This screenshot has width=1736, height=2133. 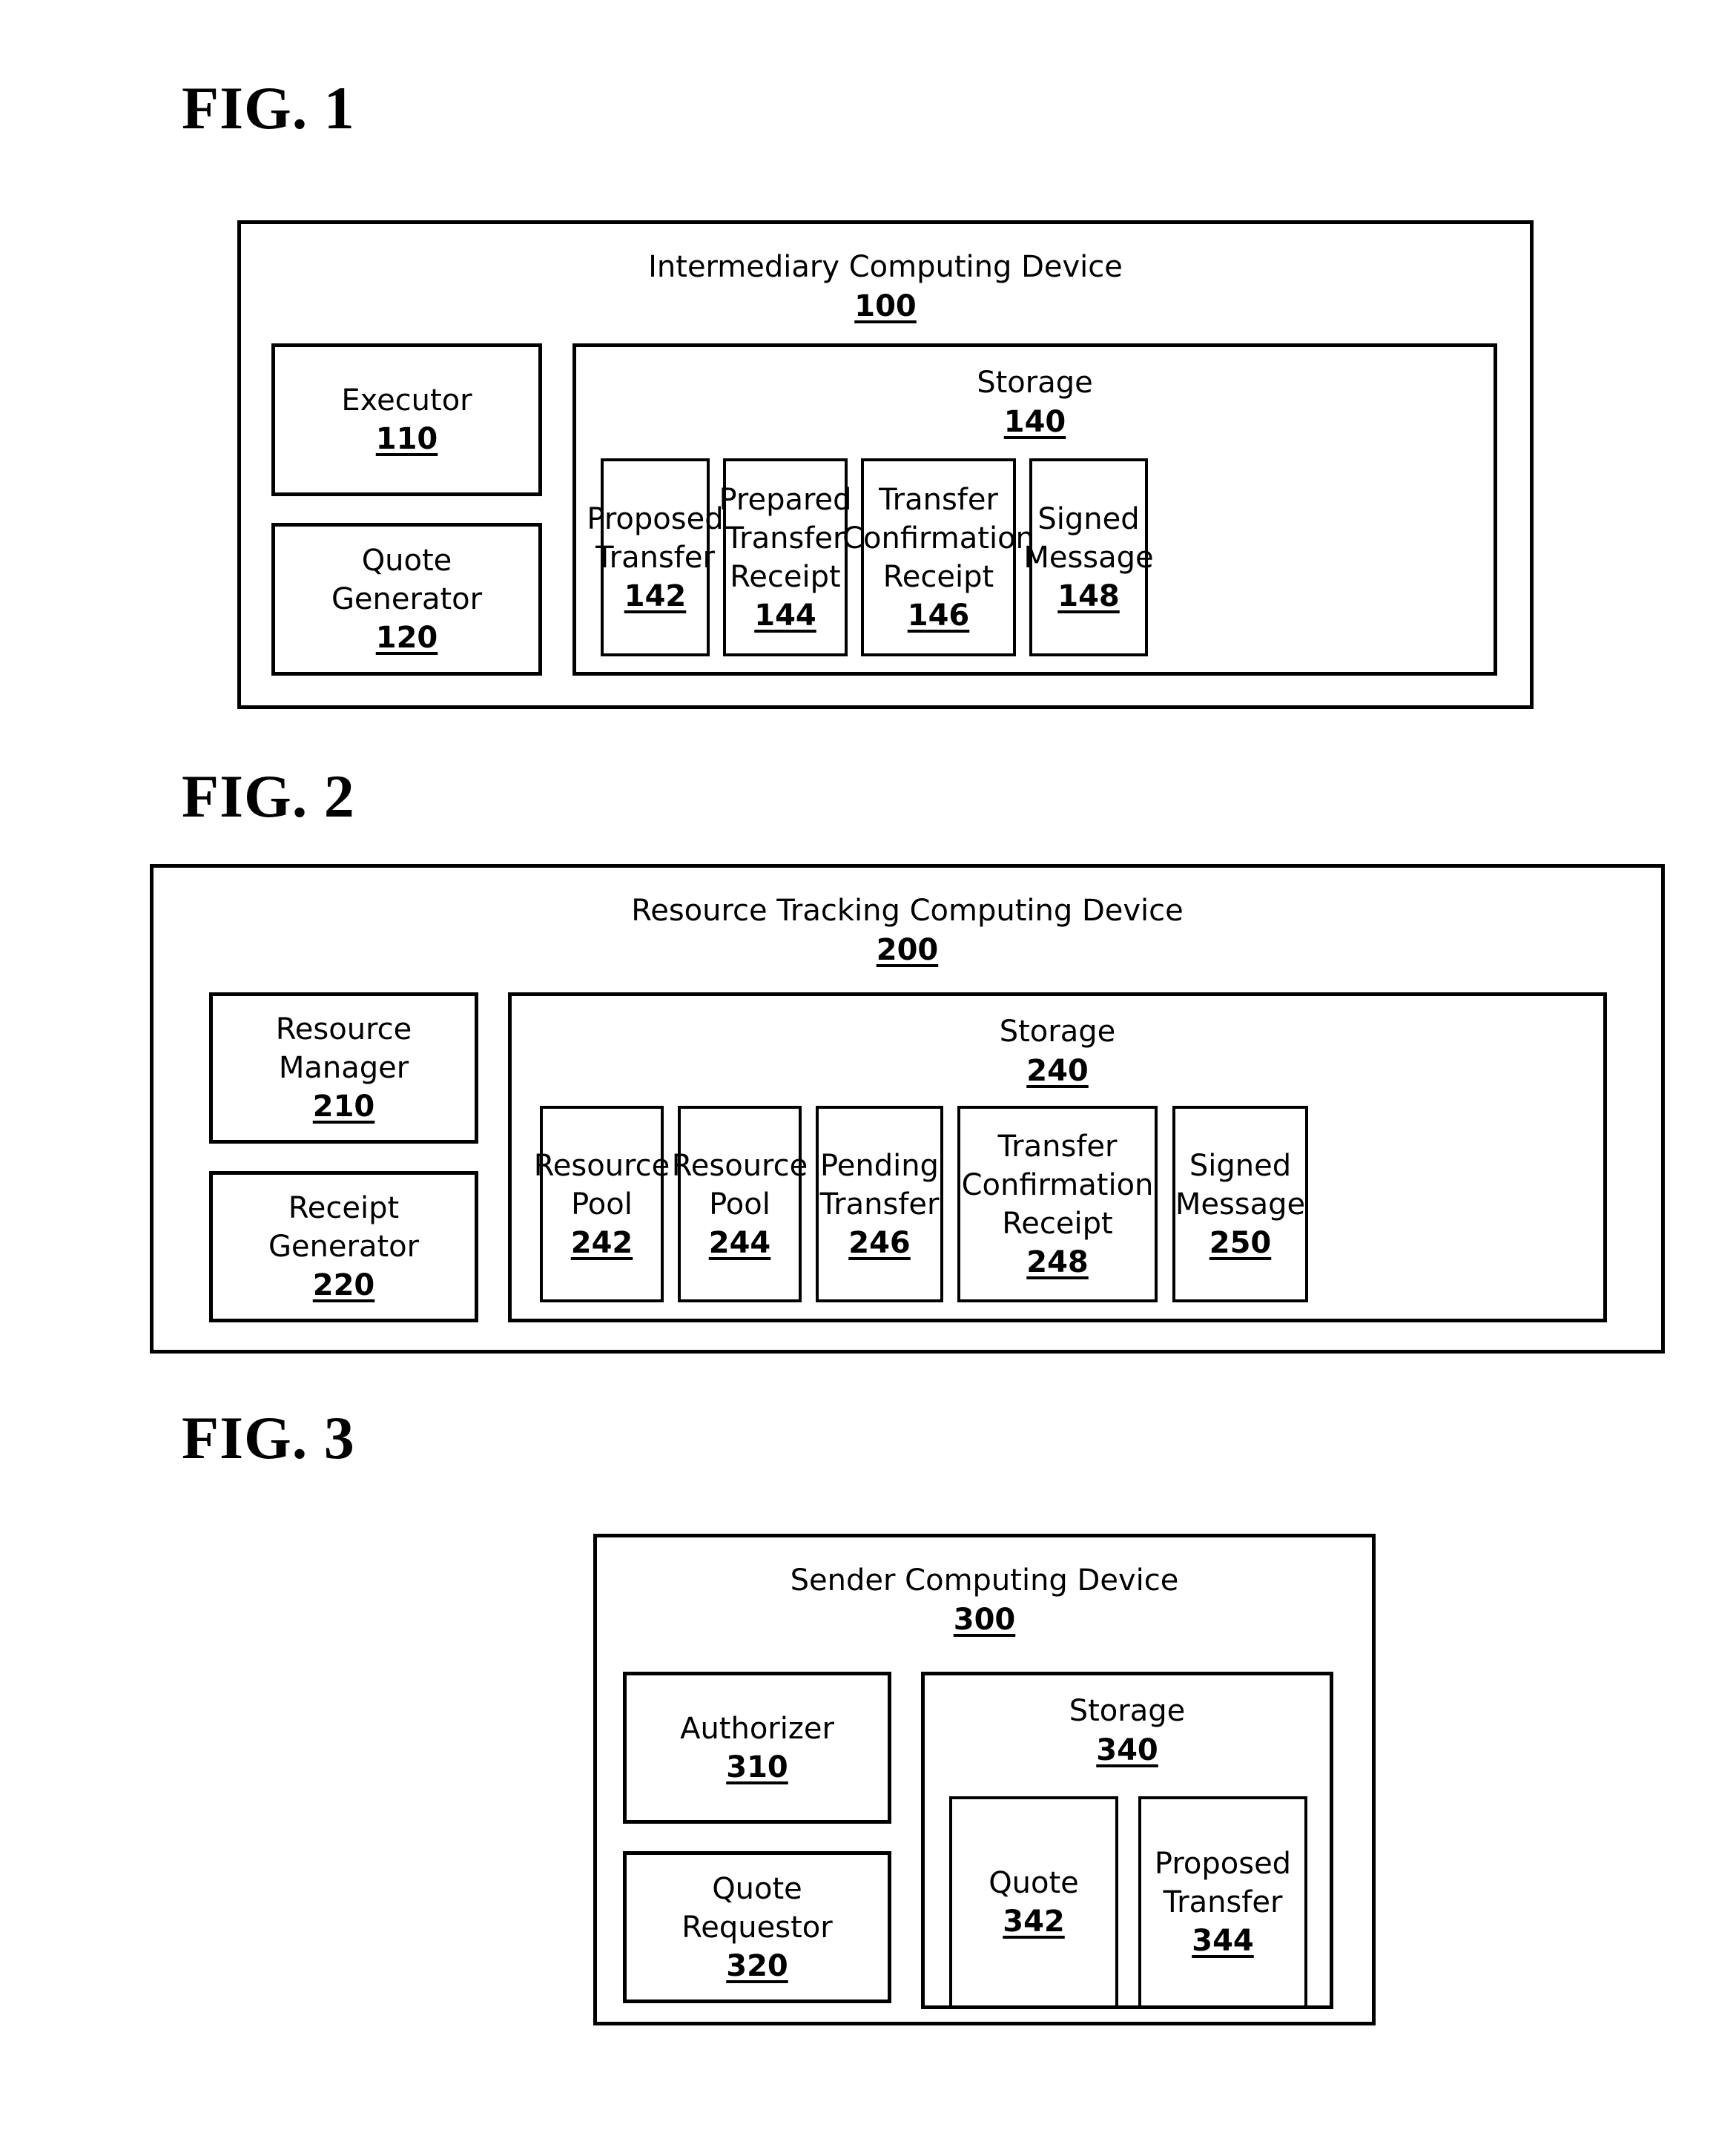 I want to click on storage-item-ref-numeral: 250, so click(x=1240, y=1243).